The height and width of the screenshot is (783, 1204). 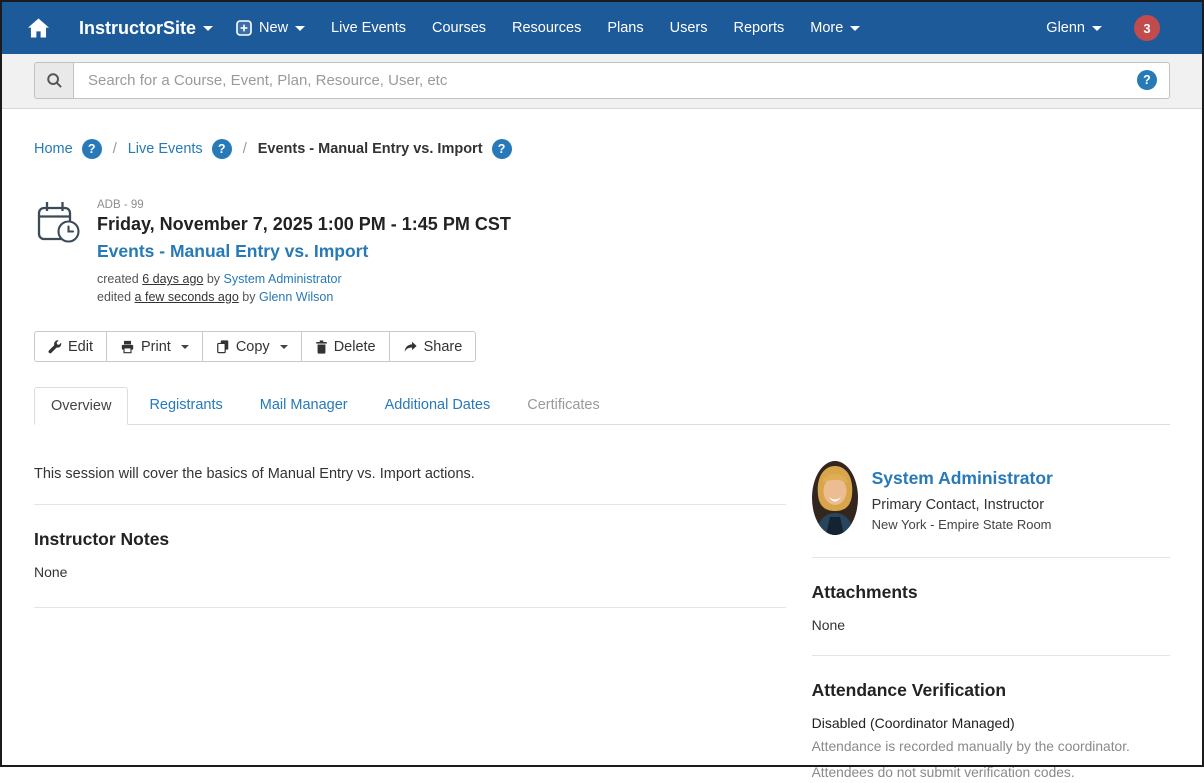 I want to click on search-input-group: ?, so click(x=602, y=80).